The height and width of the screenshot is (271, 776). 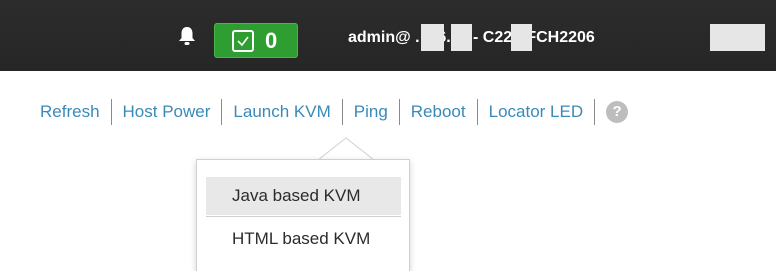 I want to click on menu-divider, so click(x=303, y=216).